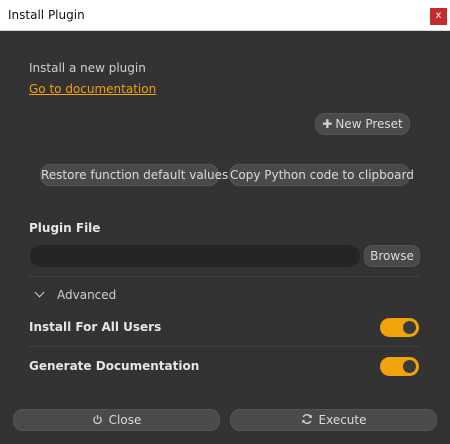  Describe the element at coordinates (95, 327) in the screenshot. I see `install-all-users-label: Install For All Users` at that location.